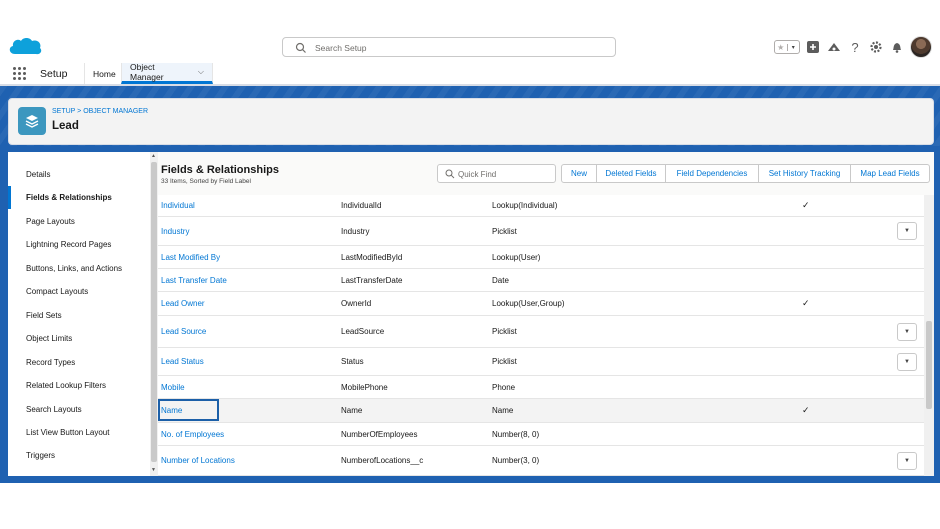 The height and width of the screenshot is (529, 940). I want to click on sidebar-item-label: List View Button Layout, so click(68, 432).